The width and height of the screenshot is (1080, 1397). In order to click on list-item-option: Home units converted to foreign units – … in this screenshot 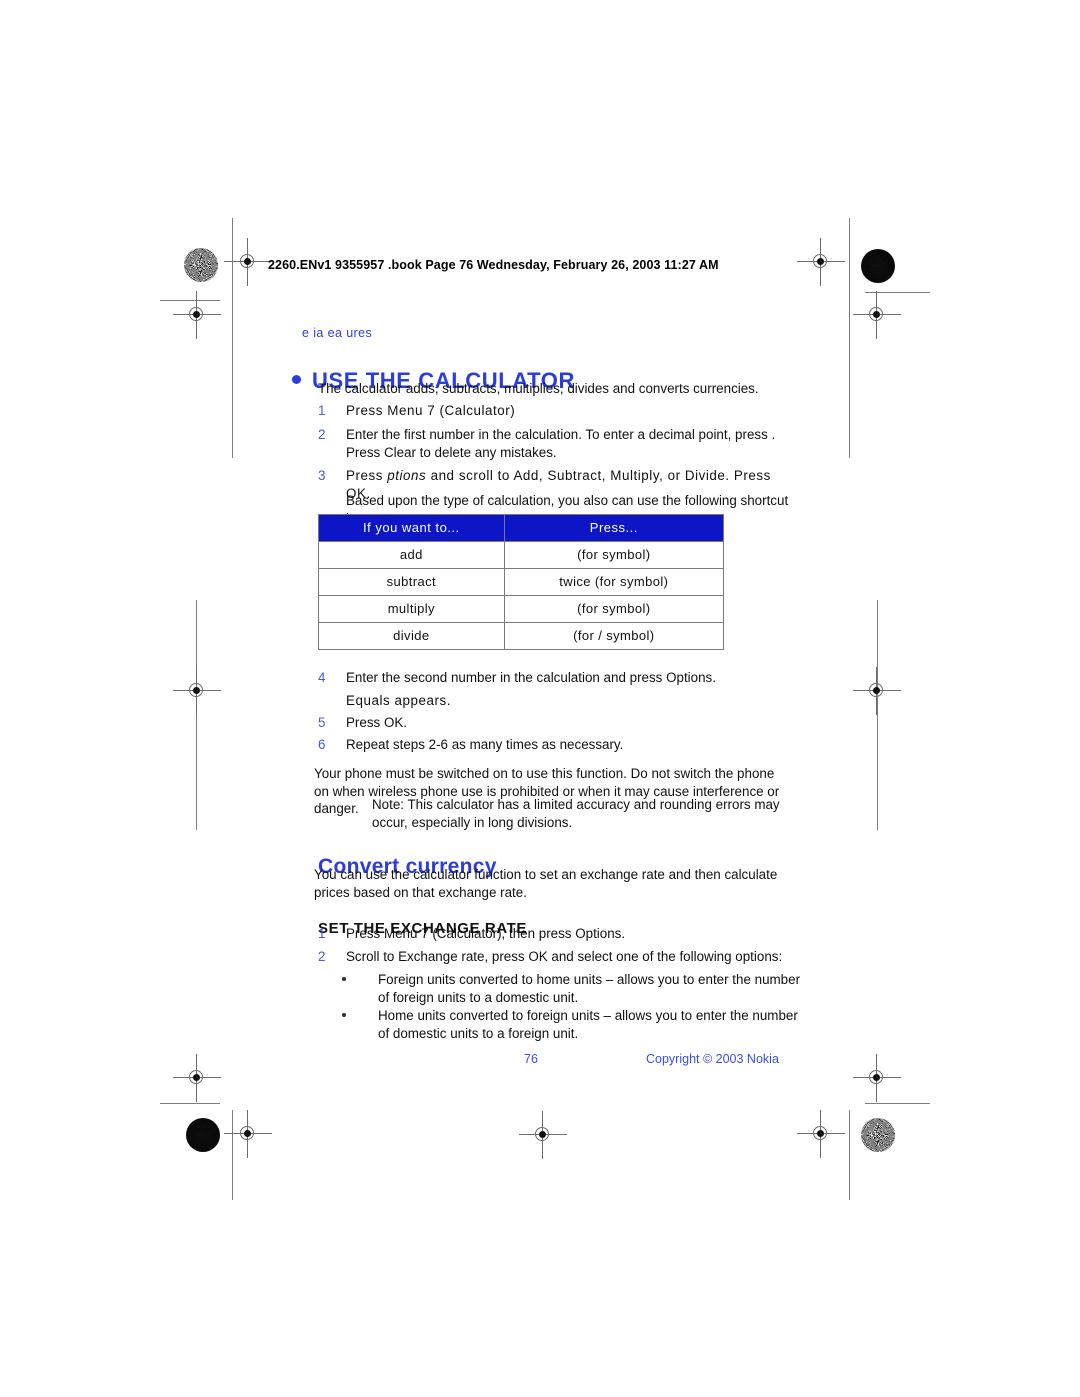, I will do `click(572, 1024)`.